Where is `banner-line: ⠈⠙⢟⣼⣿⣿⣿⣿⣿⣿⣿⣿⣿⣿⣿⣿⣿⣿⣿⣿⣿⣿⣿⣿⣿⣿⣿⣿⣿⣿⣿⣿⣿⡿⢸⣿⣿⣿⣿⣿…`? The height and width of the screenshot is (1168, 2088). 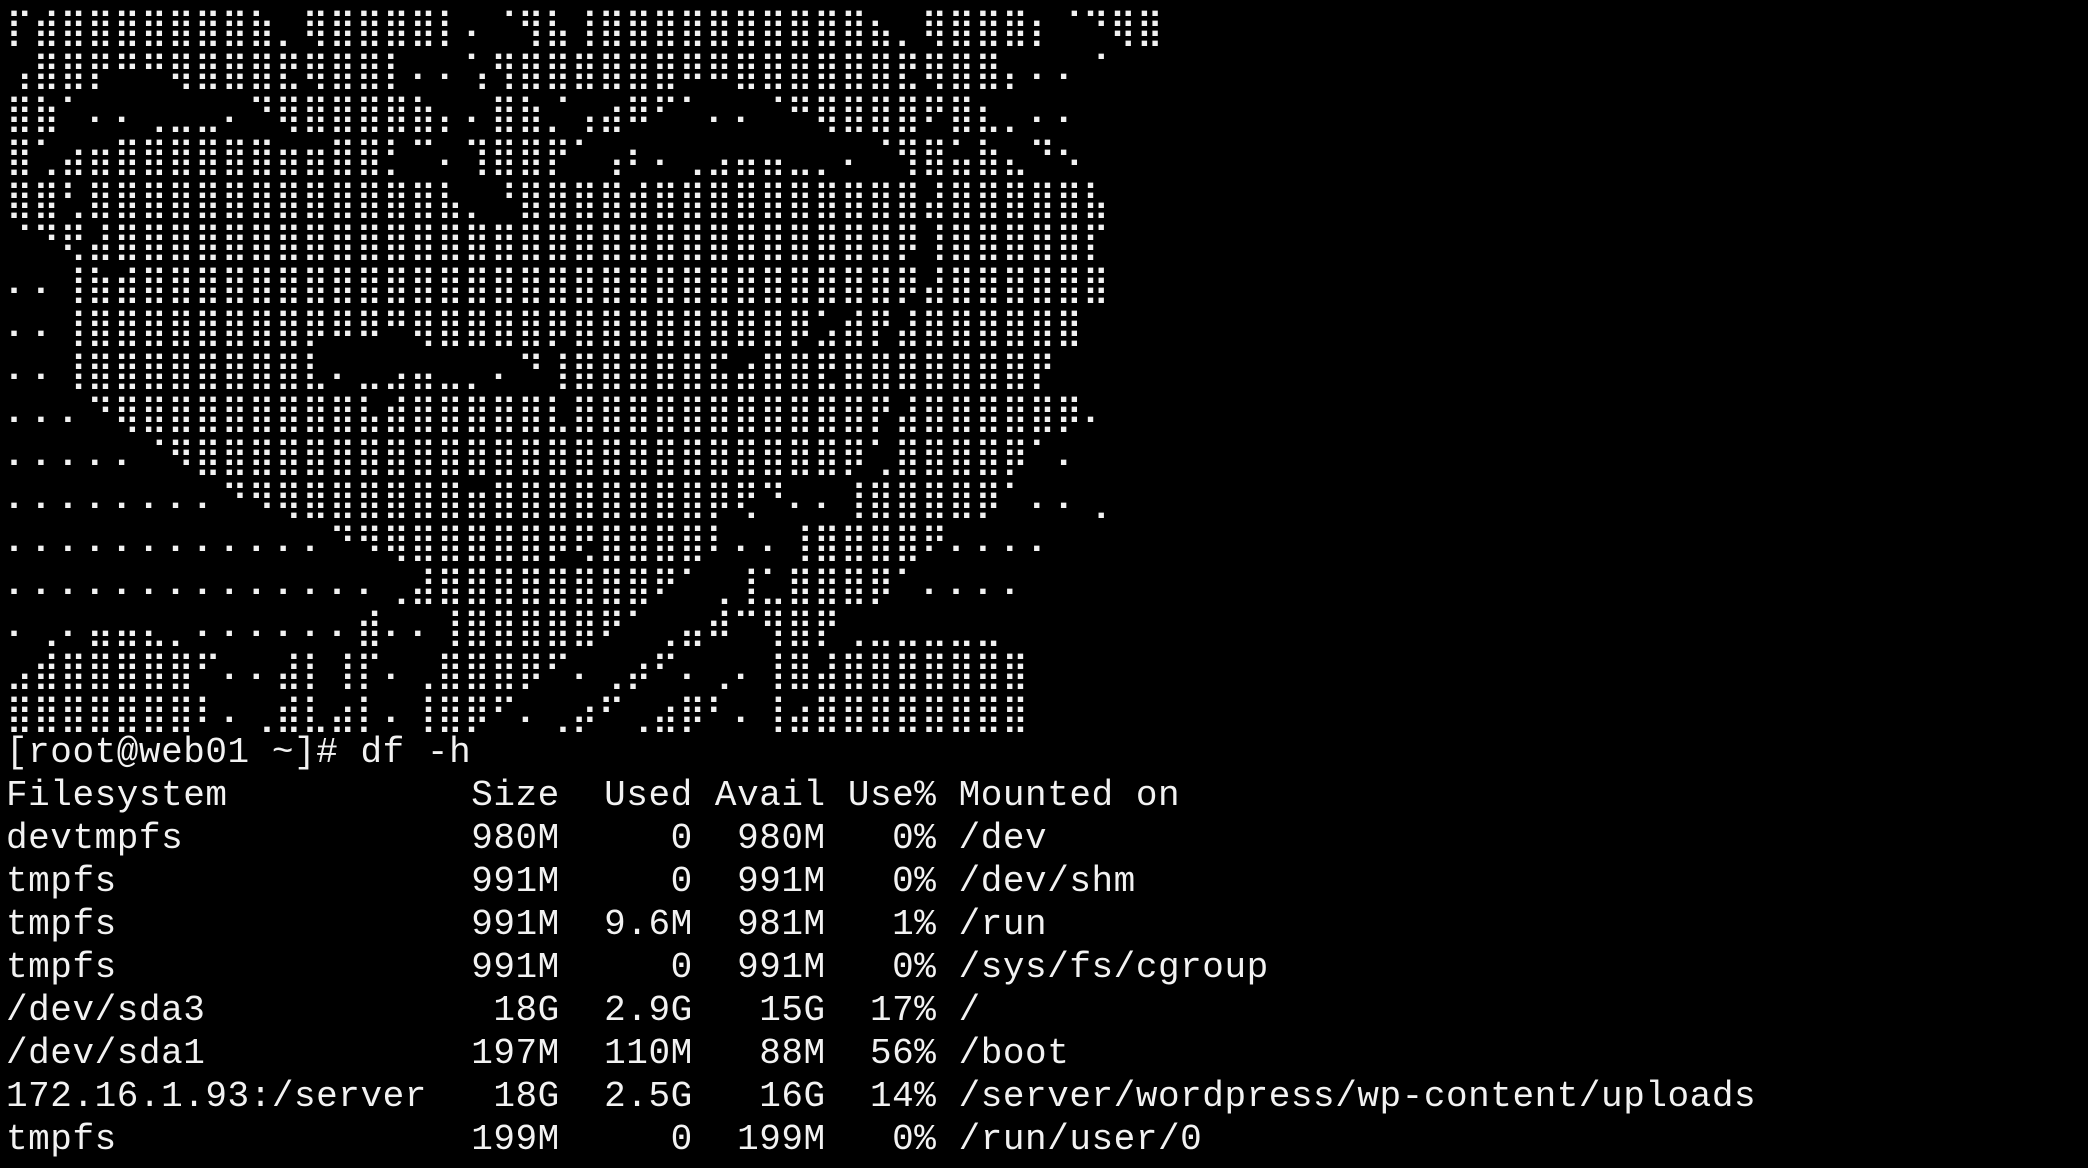 banner-line: ⠈⠙⢟⣼⣿⣿⣿⣿⣿⣿⣿⣿⣿⣿⣿⣿⣿⣿⣿⣿⣿⣿⣿⣿⣿⣿⣿⣿⣿⣿⣿⣿⣿⡿⢸⣿⣿⣿⣿⣿… is located at coordinates (558, 241).